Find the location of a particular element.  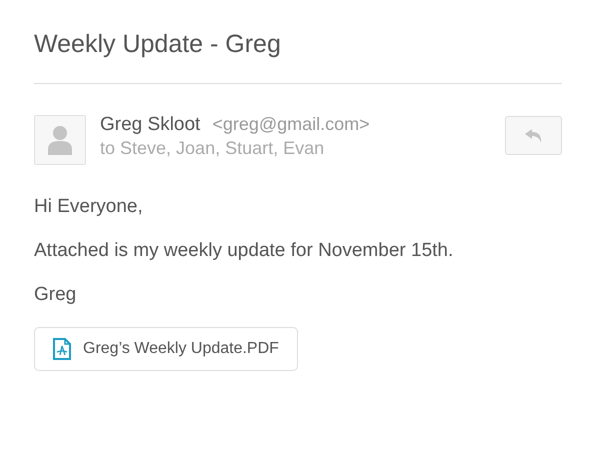

email-subject: Weekly Update - Greg is located at coordinates (158, 44).